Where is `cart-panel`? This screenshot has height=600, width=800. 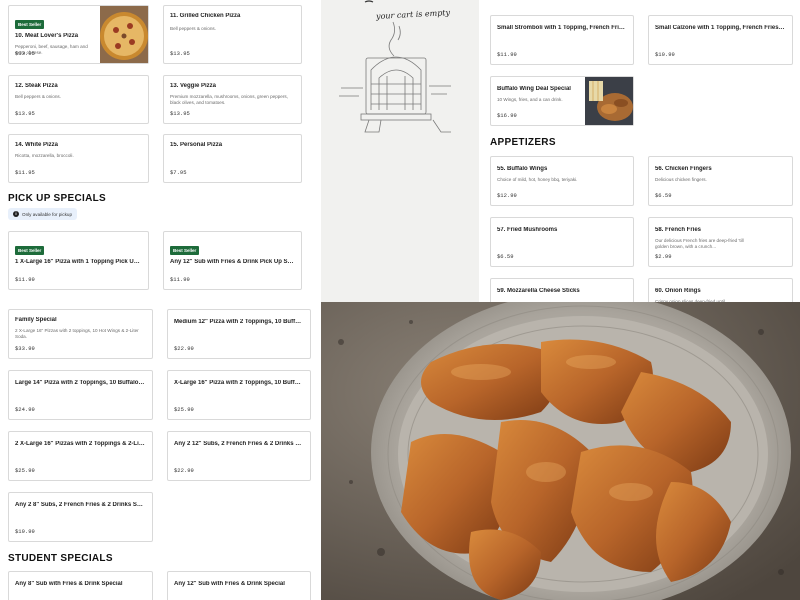
cart-panel is located at coordinates (400, 151).